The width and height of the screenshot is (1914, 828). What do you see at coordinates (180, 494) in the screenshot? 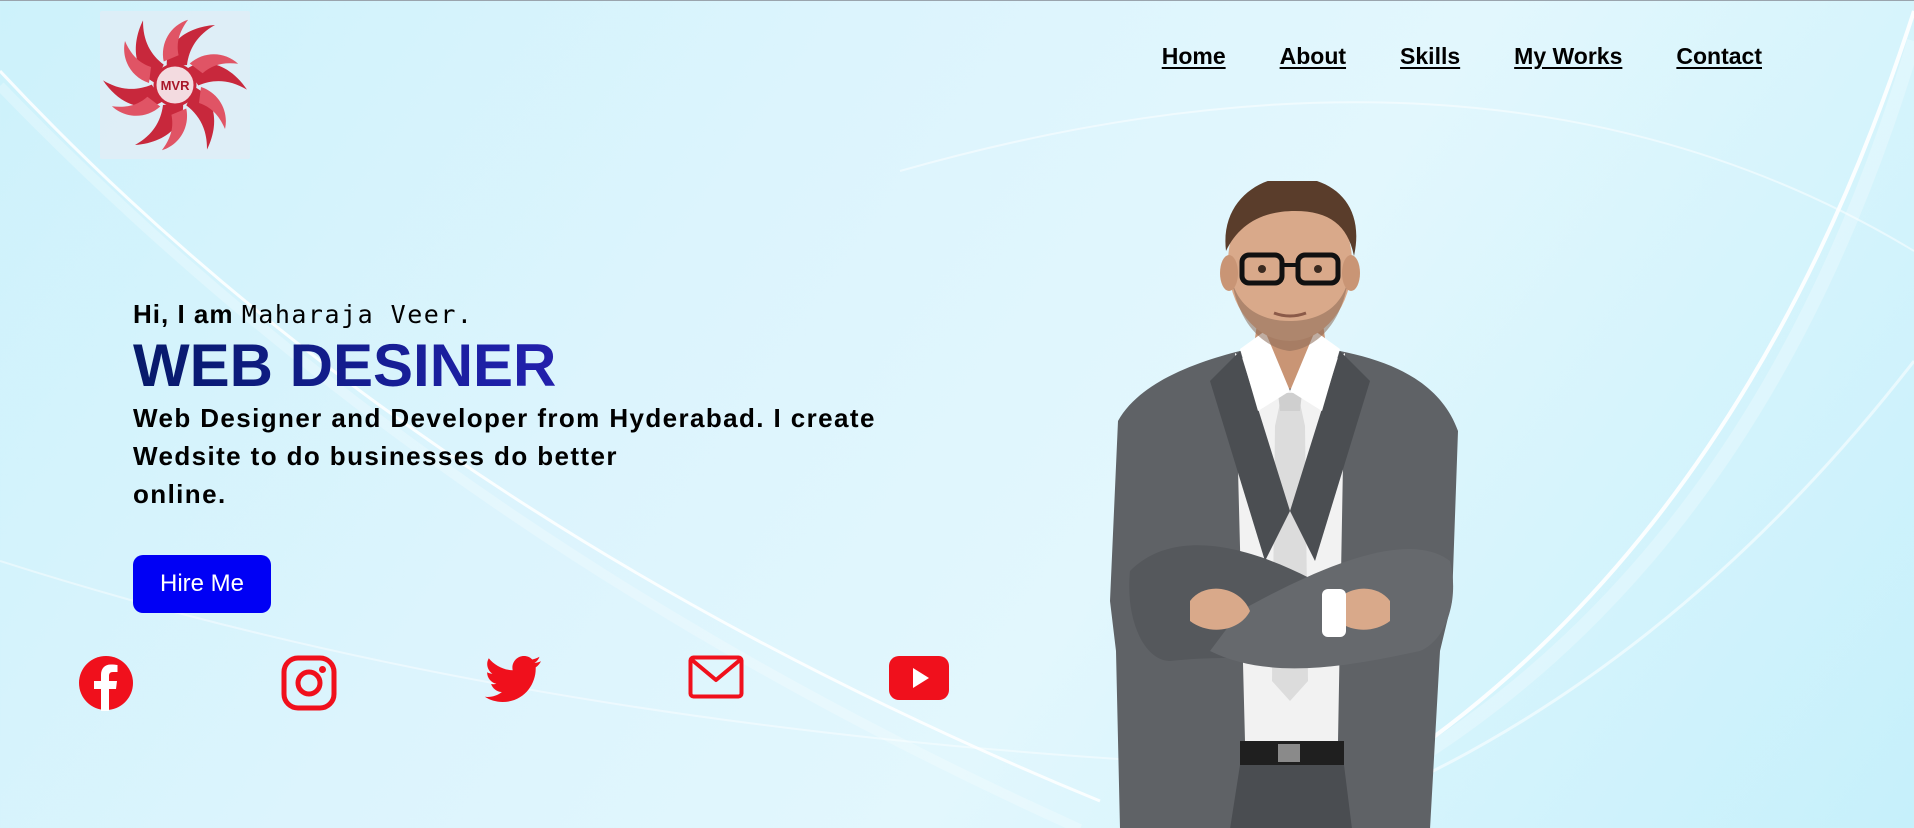
I see `description-line: online.` at bounding box center [180, 494].